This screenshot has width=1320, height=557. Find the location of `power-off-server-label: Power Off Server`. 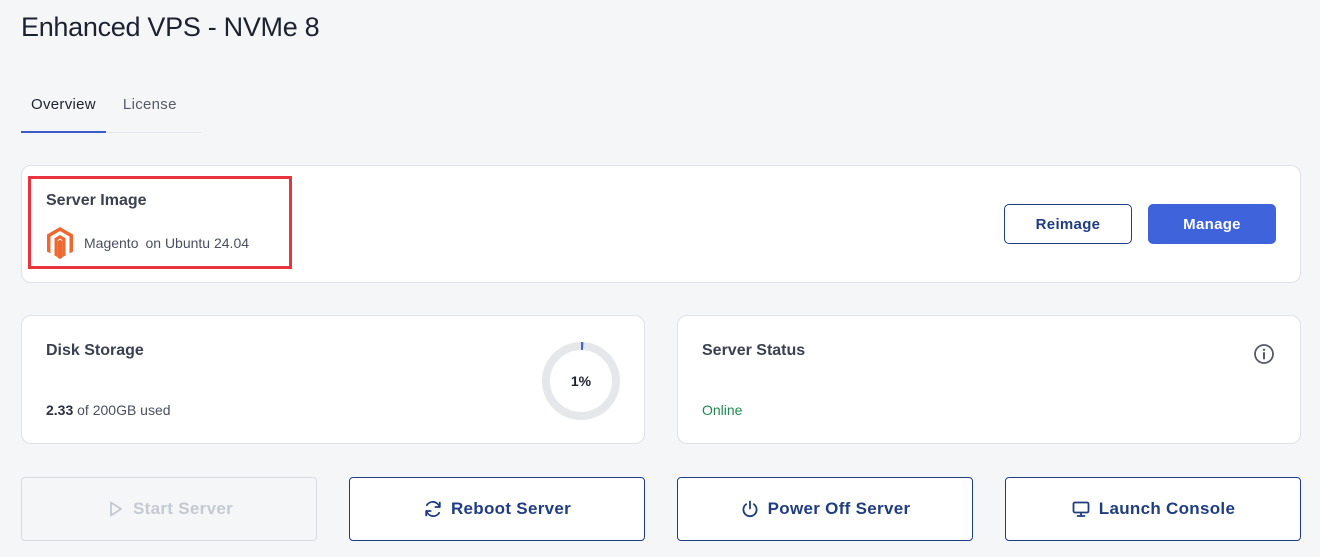

power-off-server-label: Power Off Server is located at coordinates (839, 508).